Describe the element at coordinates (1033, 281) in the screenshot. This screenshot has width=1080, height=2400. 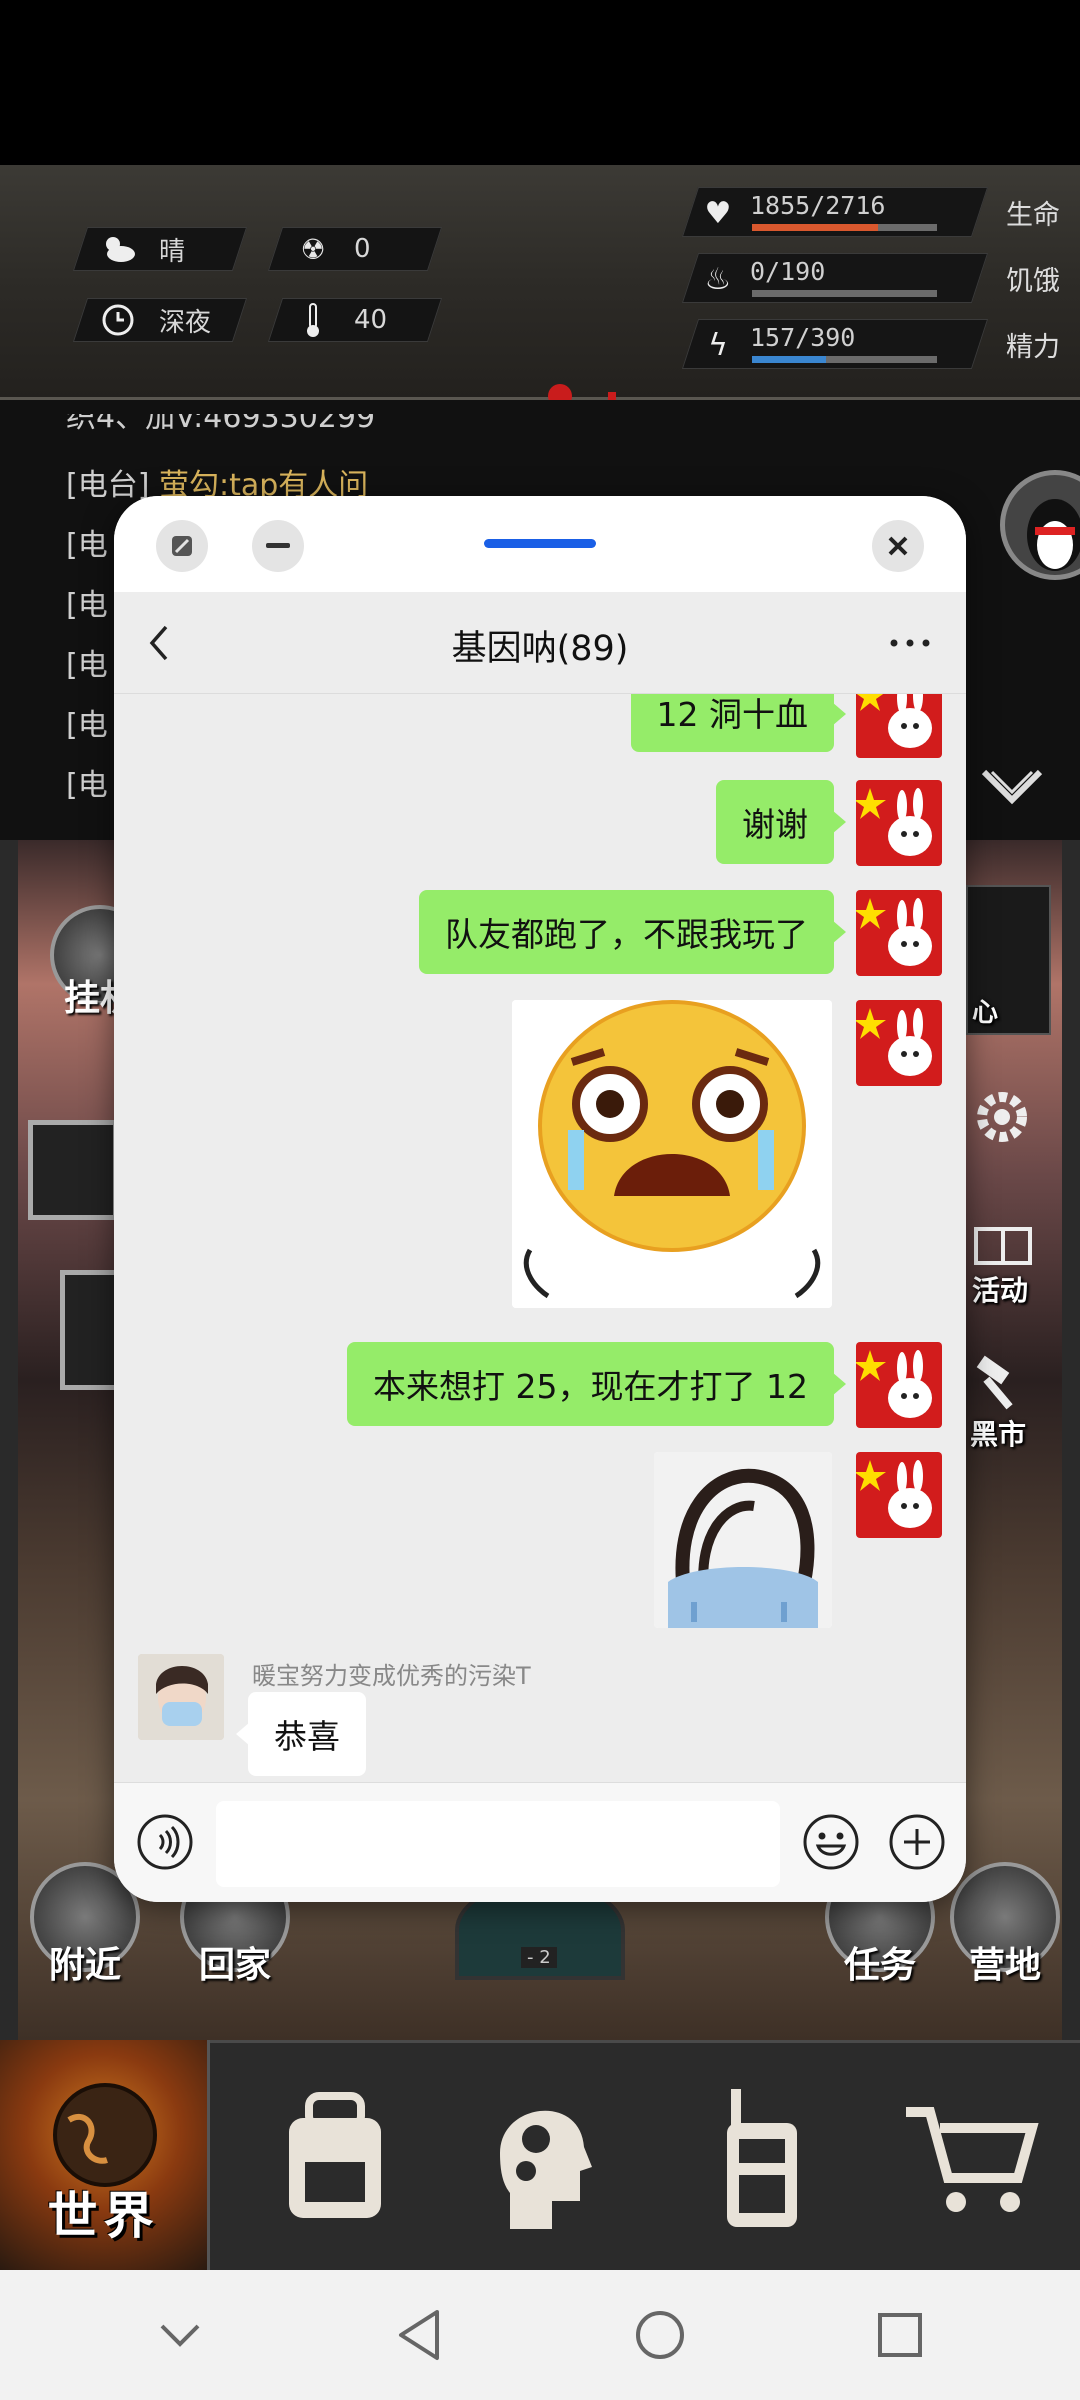
I see `hunger-label: 饥饿` at that location.